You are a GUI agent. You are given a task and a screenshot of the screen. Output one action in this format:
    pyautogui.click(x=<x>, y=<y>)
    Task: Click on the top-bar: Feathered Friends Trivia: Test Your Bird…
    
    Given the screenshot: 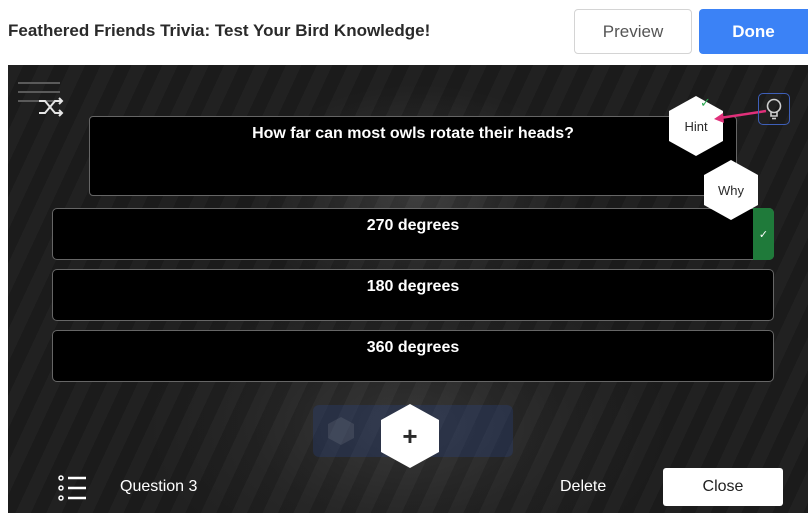 What is the action you would take?
    pyautogui.click(x=404, y=32)
    